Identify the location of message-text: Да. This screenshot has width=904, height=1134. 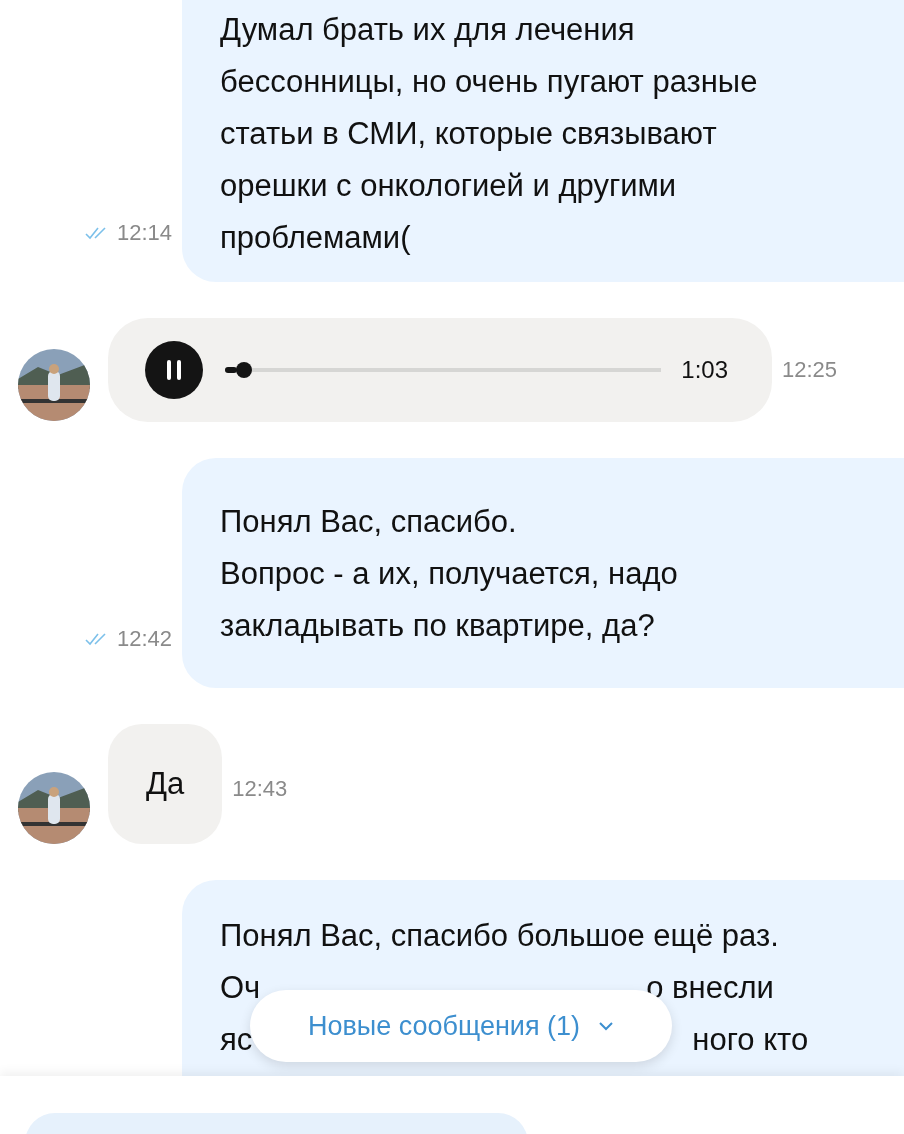
(165, 784).